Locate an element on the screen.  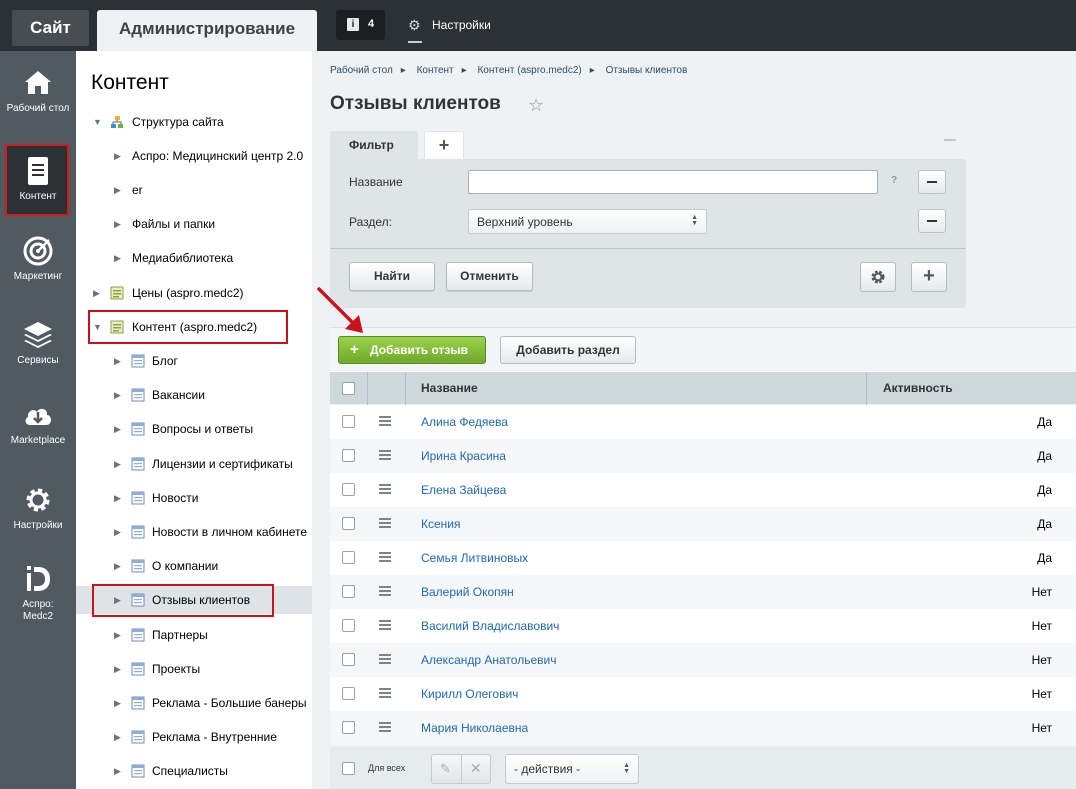
section-select: Верхний уровень ▲ ▼ is located at coordinates (587, 221).